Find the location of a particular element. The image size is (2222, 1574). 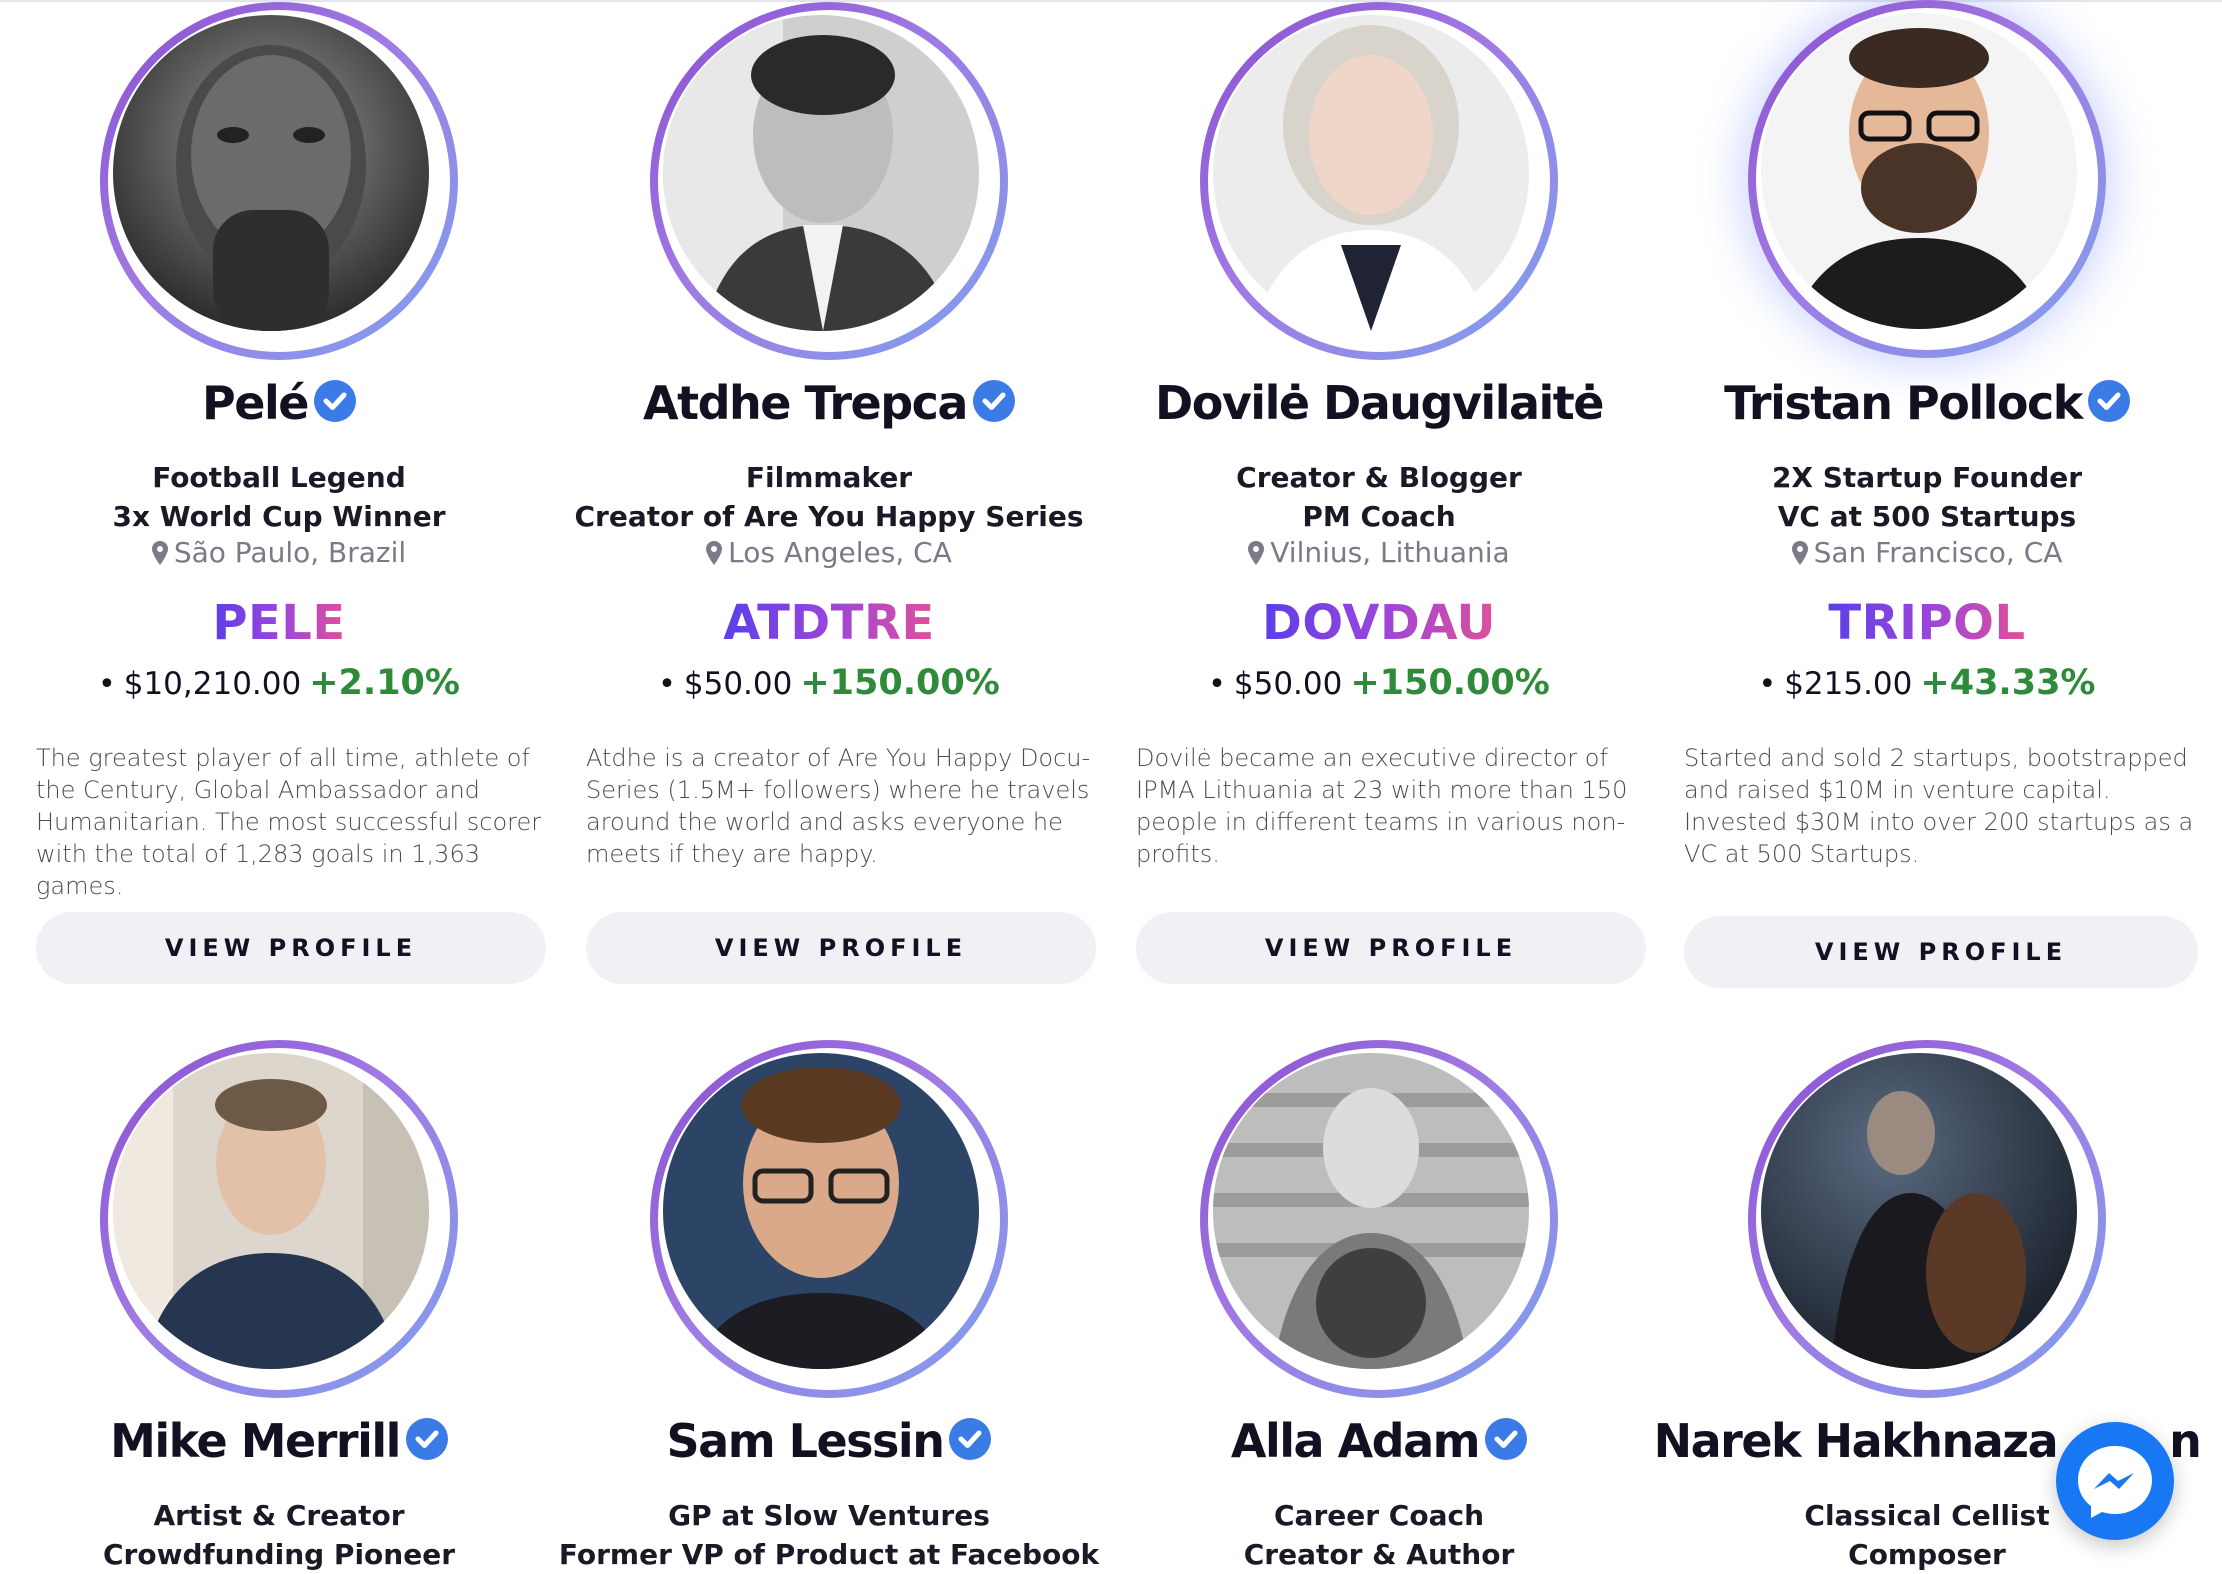

price-row: • $10,210.00 +2.10% is located at coordinates (279, 683).